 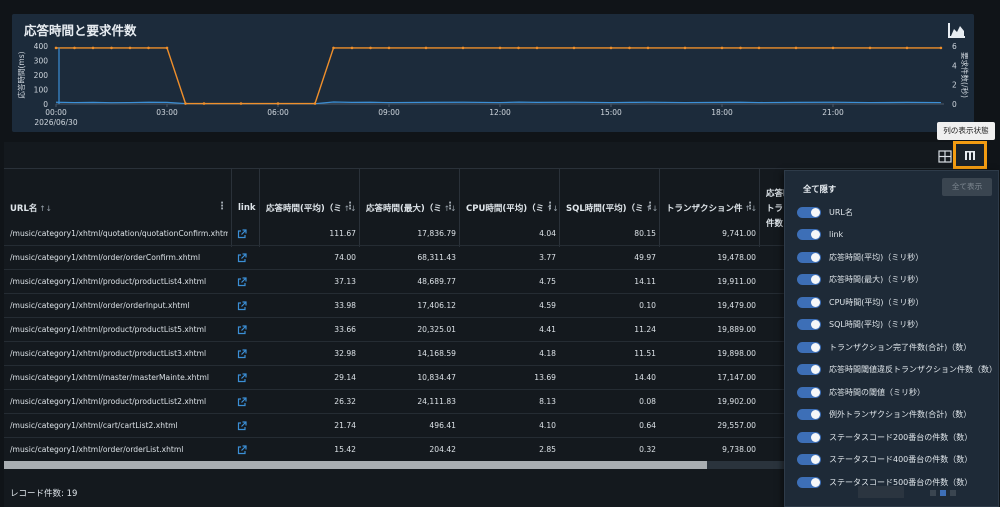 I want to click on toggle-label: 応答時間閾値違反トランザクション件数（数）, so click(x=913, y=369).